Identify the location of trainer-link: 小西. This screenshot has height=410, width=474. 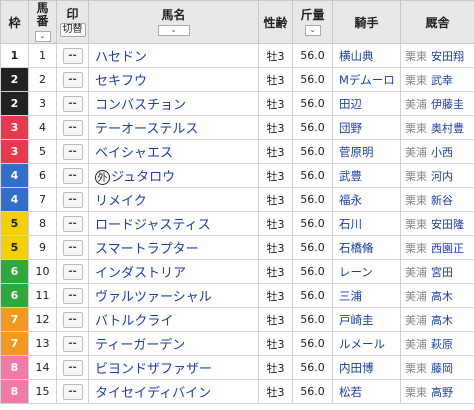
(442, 152).